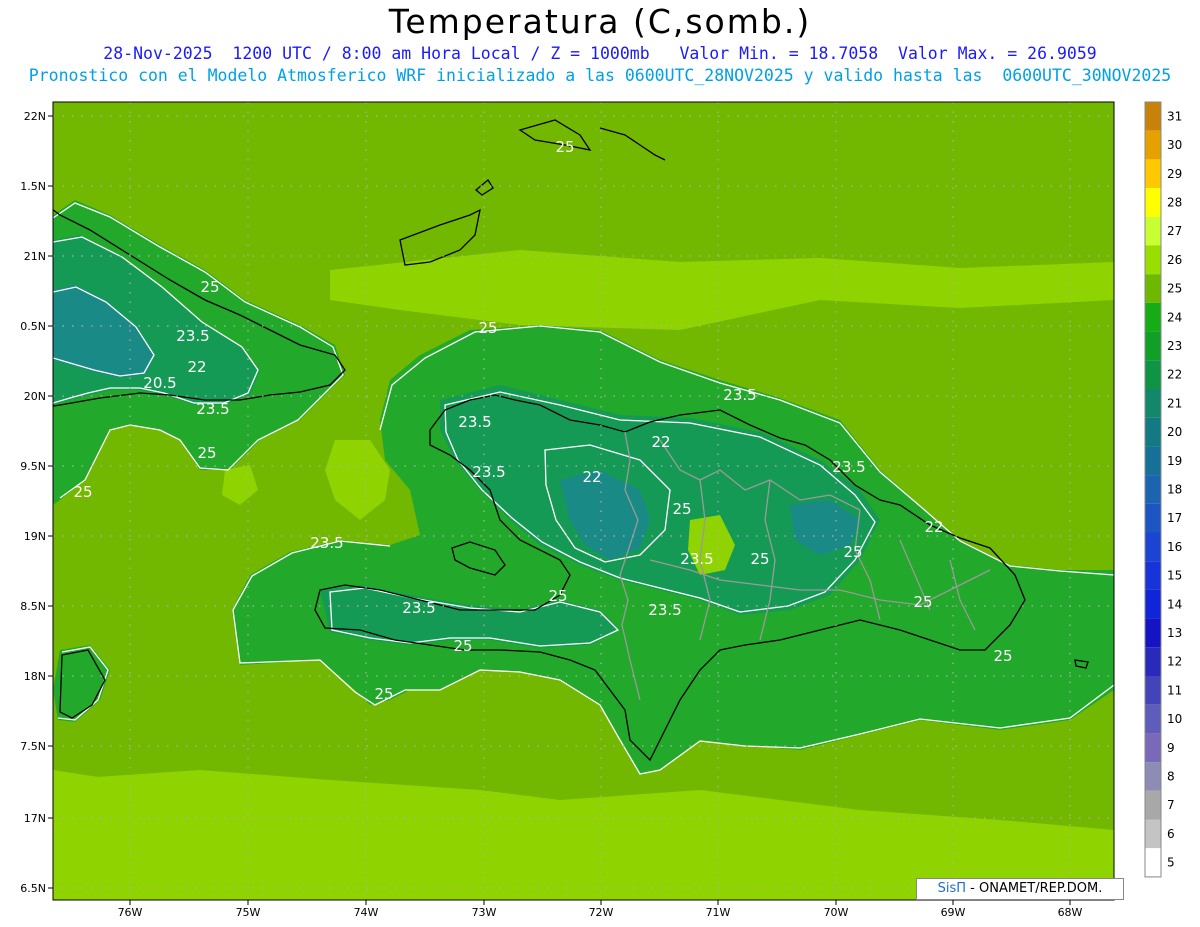  Describe the element at coordinates (1174, 145) in the screenshot. I see `colorbar-label: 30` at that location.